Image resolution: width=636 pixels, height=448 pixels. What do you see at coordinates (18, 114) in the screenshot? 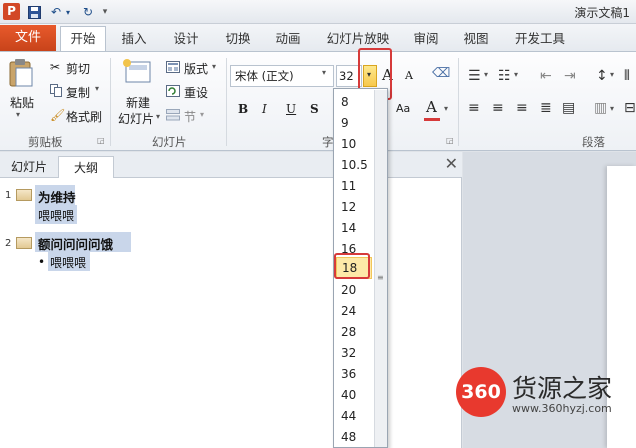
I see `paste-dropdown-icon: ▾` at bounding box center [18, 114].